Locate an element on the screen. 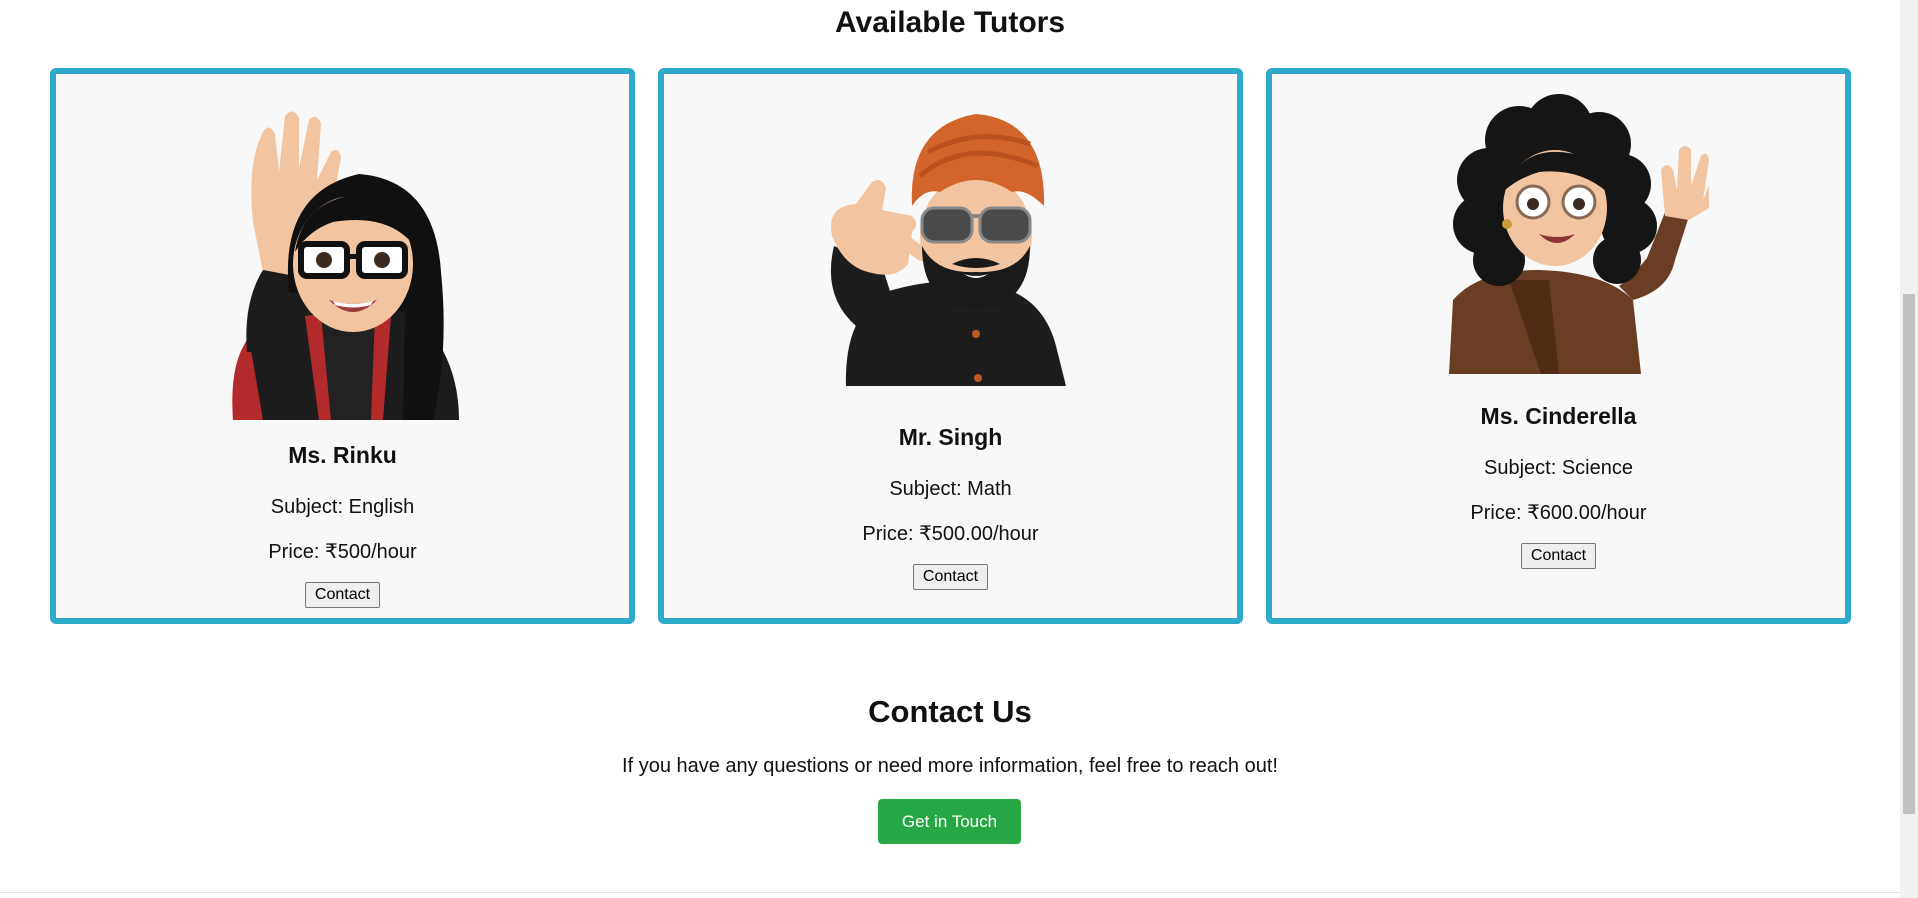  tutor-subject: Subject: Science is located at coordinates (1558, 468).